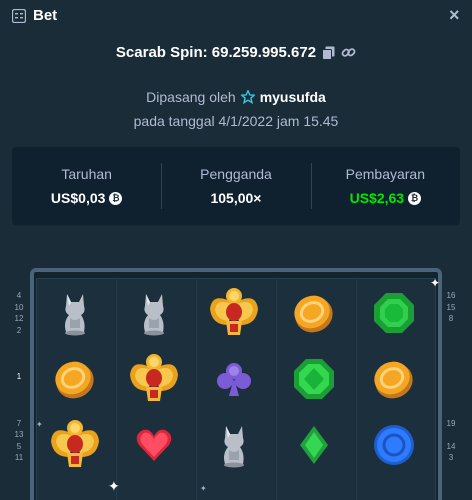 The width and height of the screenshot is (472, 500). Describe the element at coordinates (247, 97) in the screenshot. I see `star-badge-icon` at that location.